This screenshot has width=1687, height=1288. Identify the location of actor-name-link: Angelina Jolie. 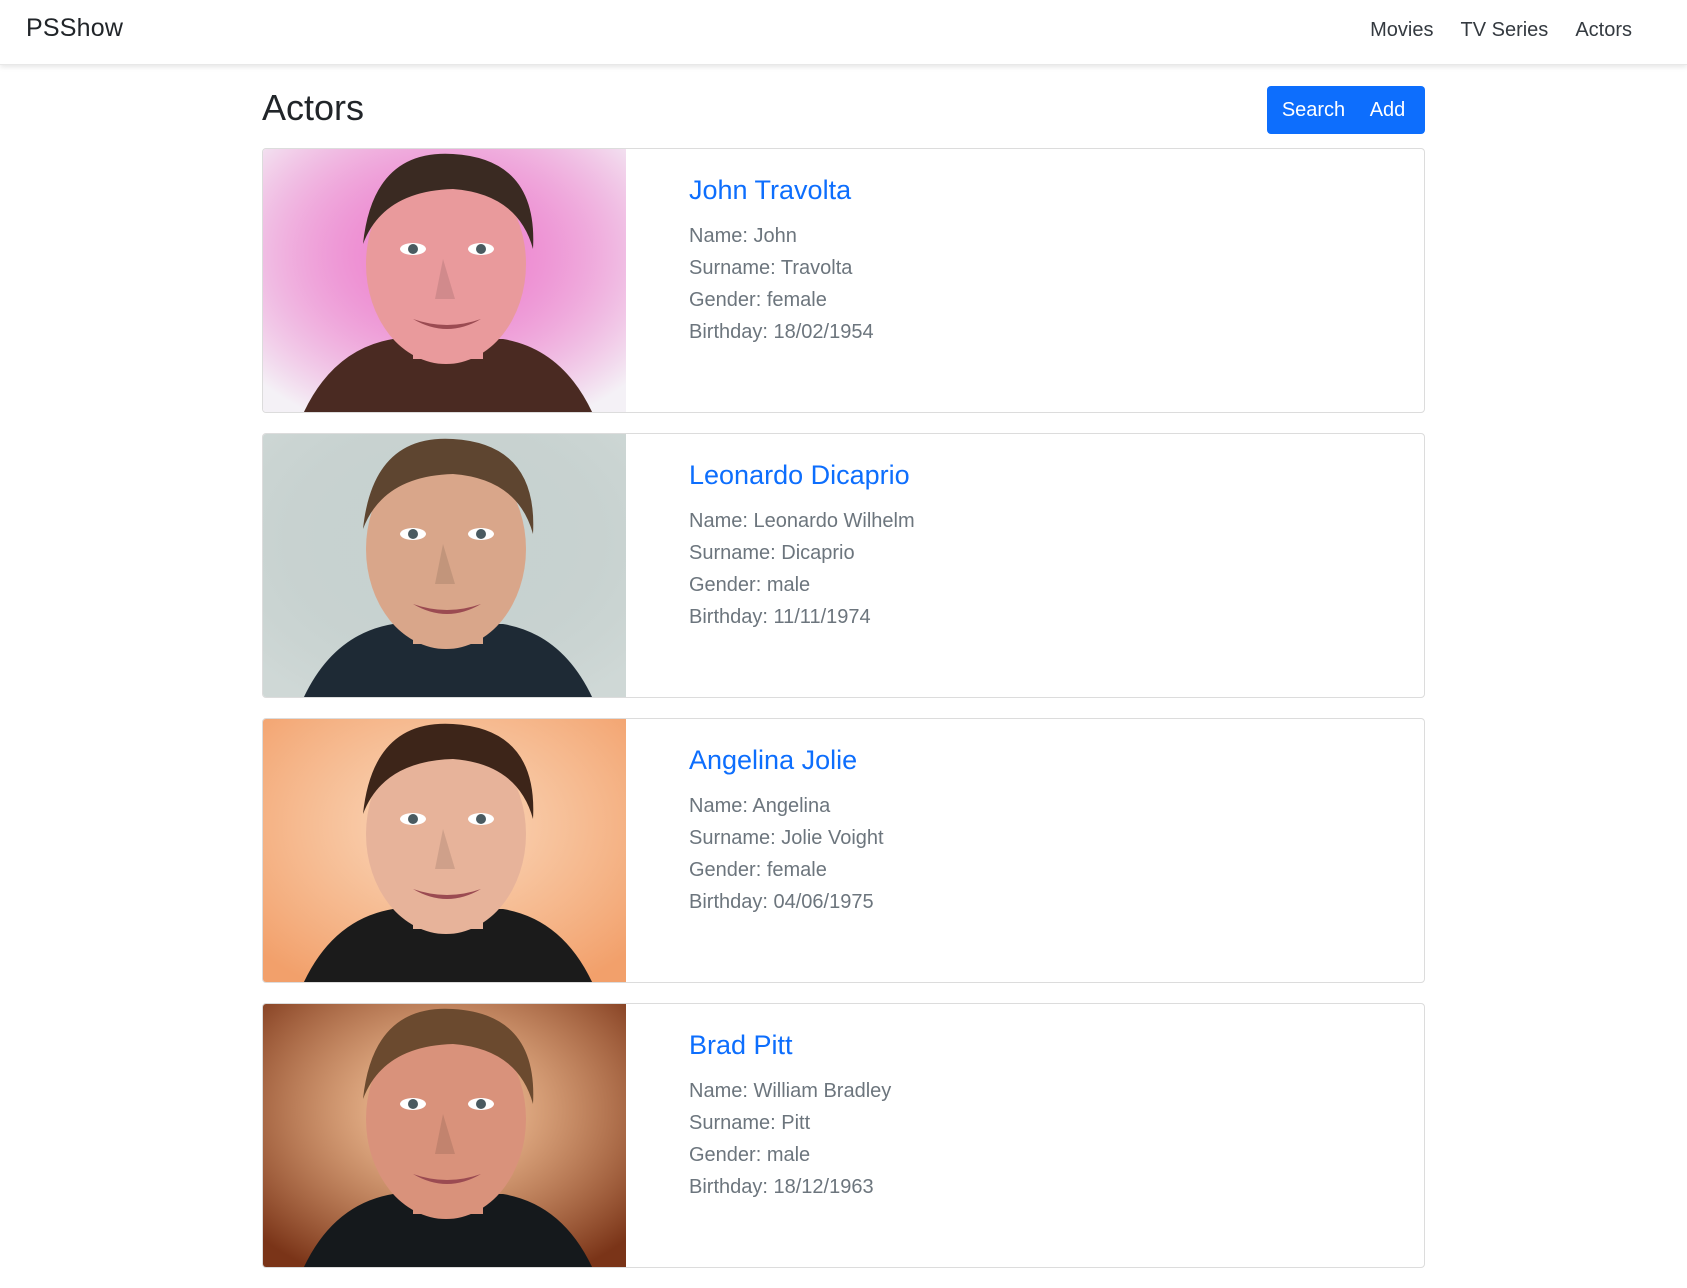
(786, 760).